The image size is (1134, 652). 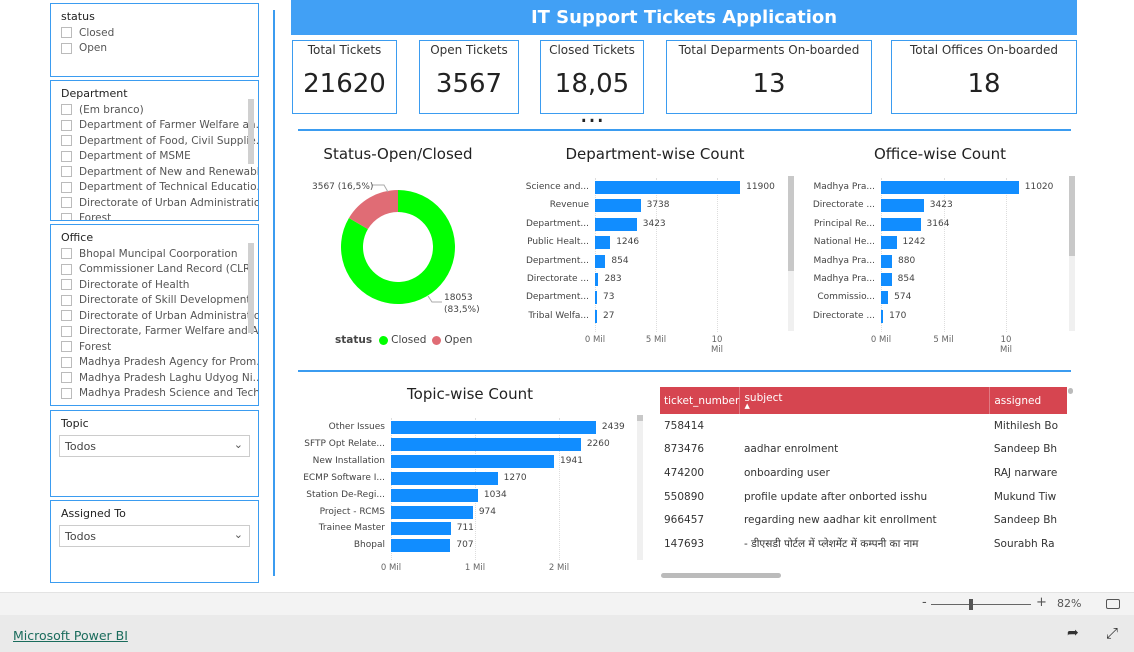 I want to click on table-row: 758414 Mithilesh Bo, so click(x=863, y=426).